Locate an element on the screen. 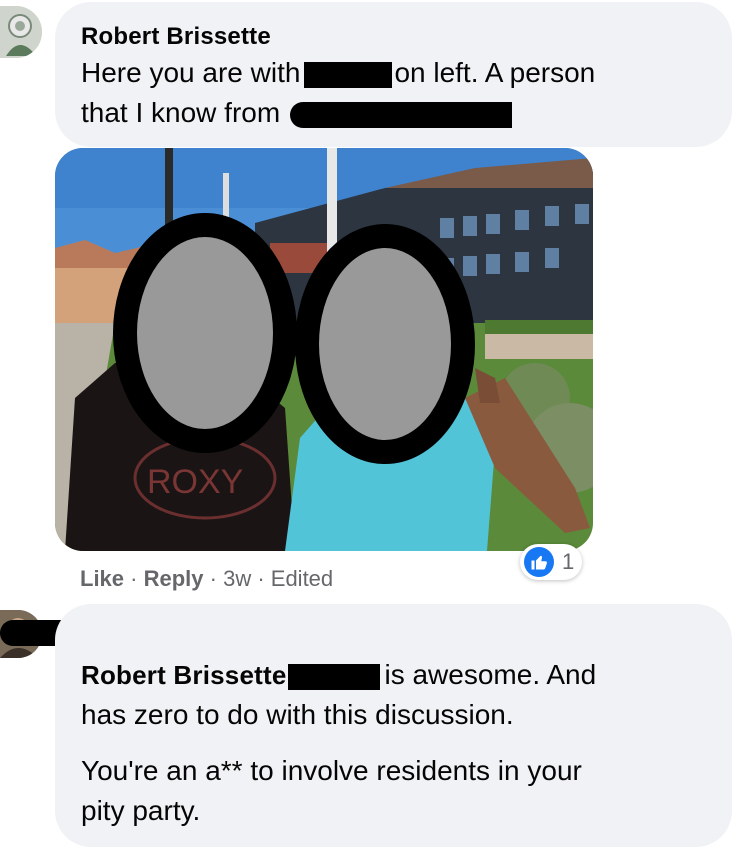 The height and width of the screenshot is (858, 749). comment-actions: Like · Reply · 3w · Edited is located at coordinates (206, 579).